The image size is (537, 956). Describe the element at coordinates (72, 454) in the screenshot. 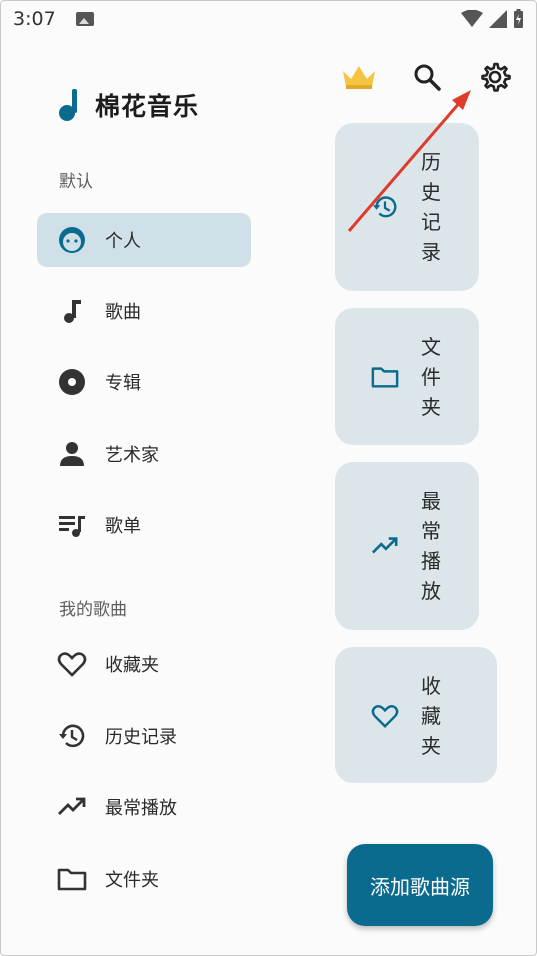

I see `person-icon` at that location.